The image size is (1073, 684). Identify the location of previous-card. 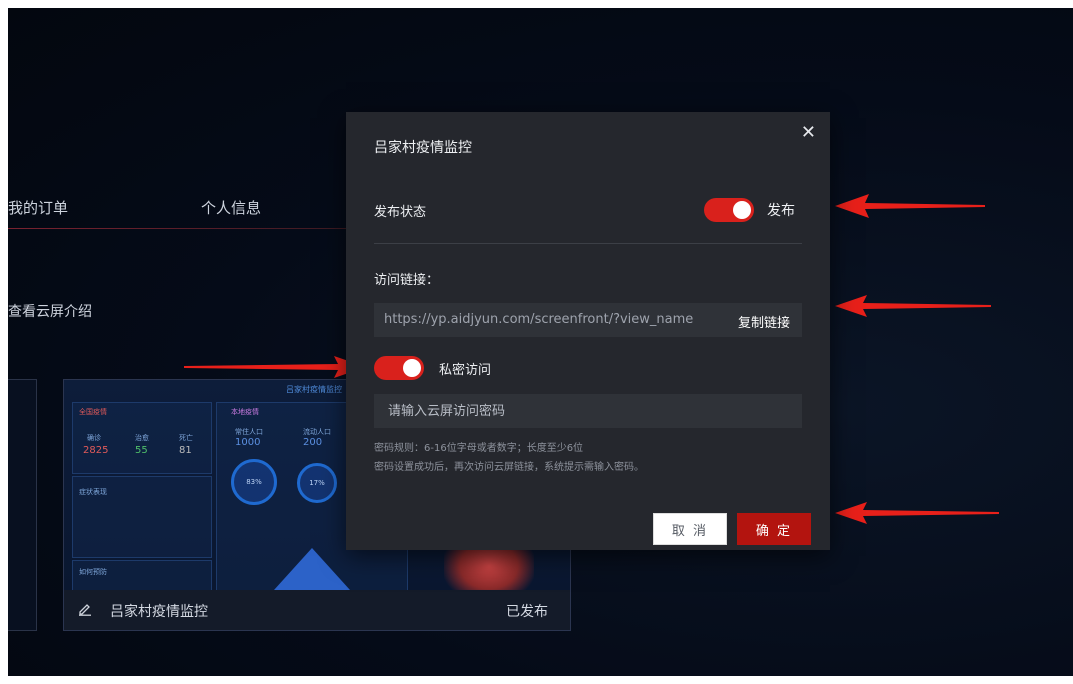
(22, 505).